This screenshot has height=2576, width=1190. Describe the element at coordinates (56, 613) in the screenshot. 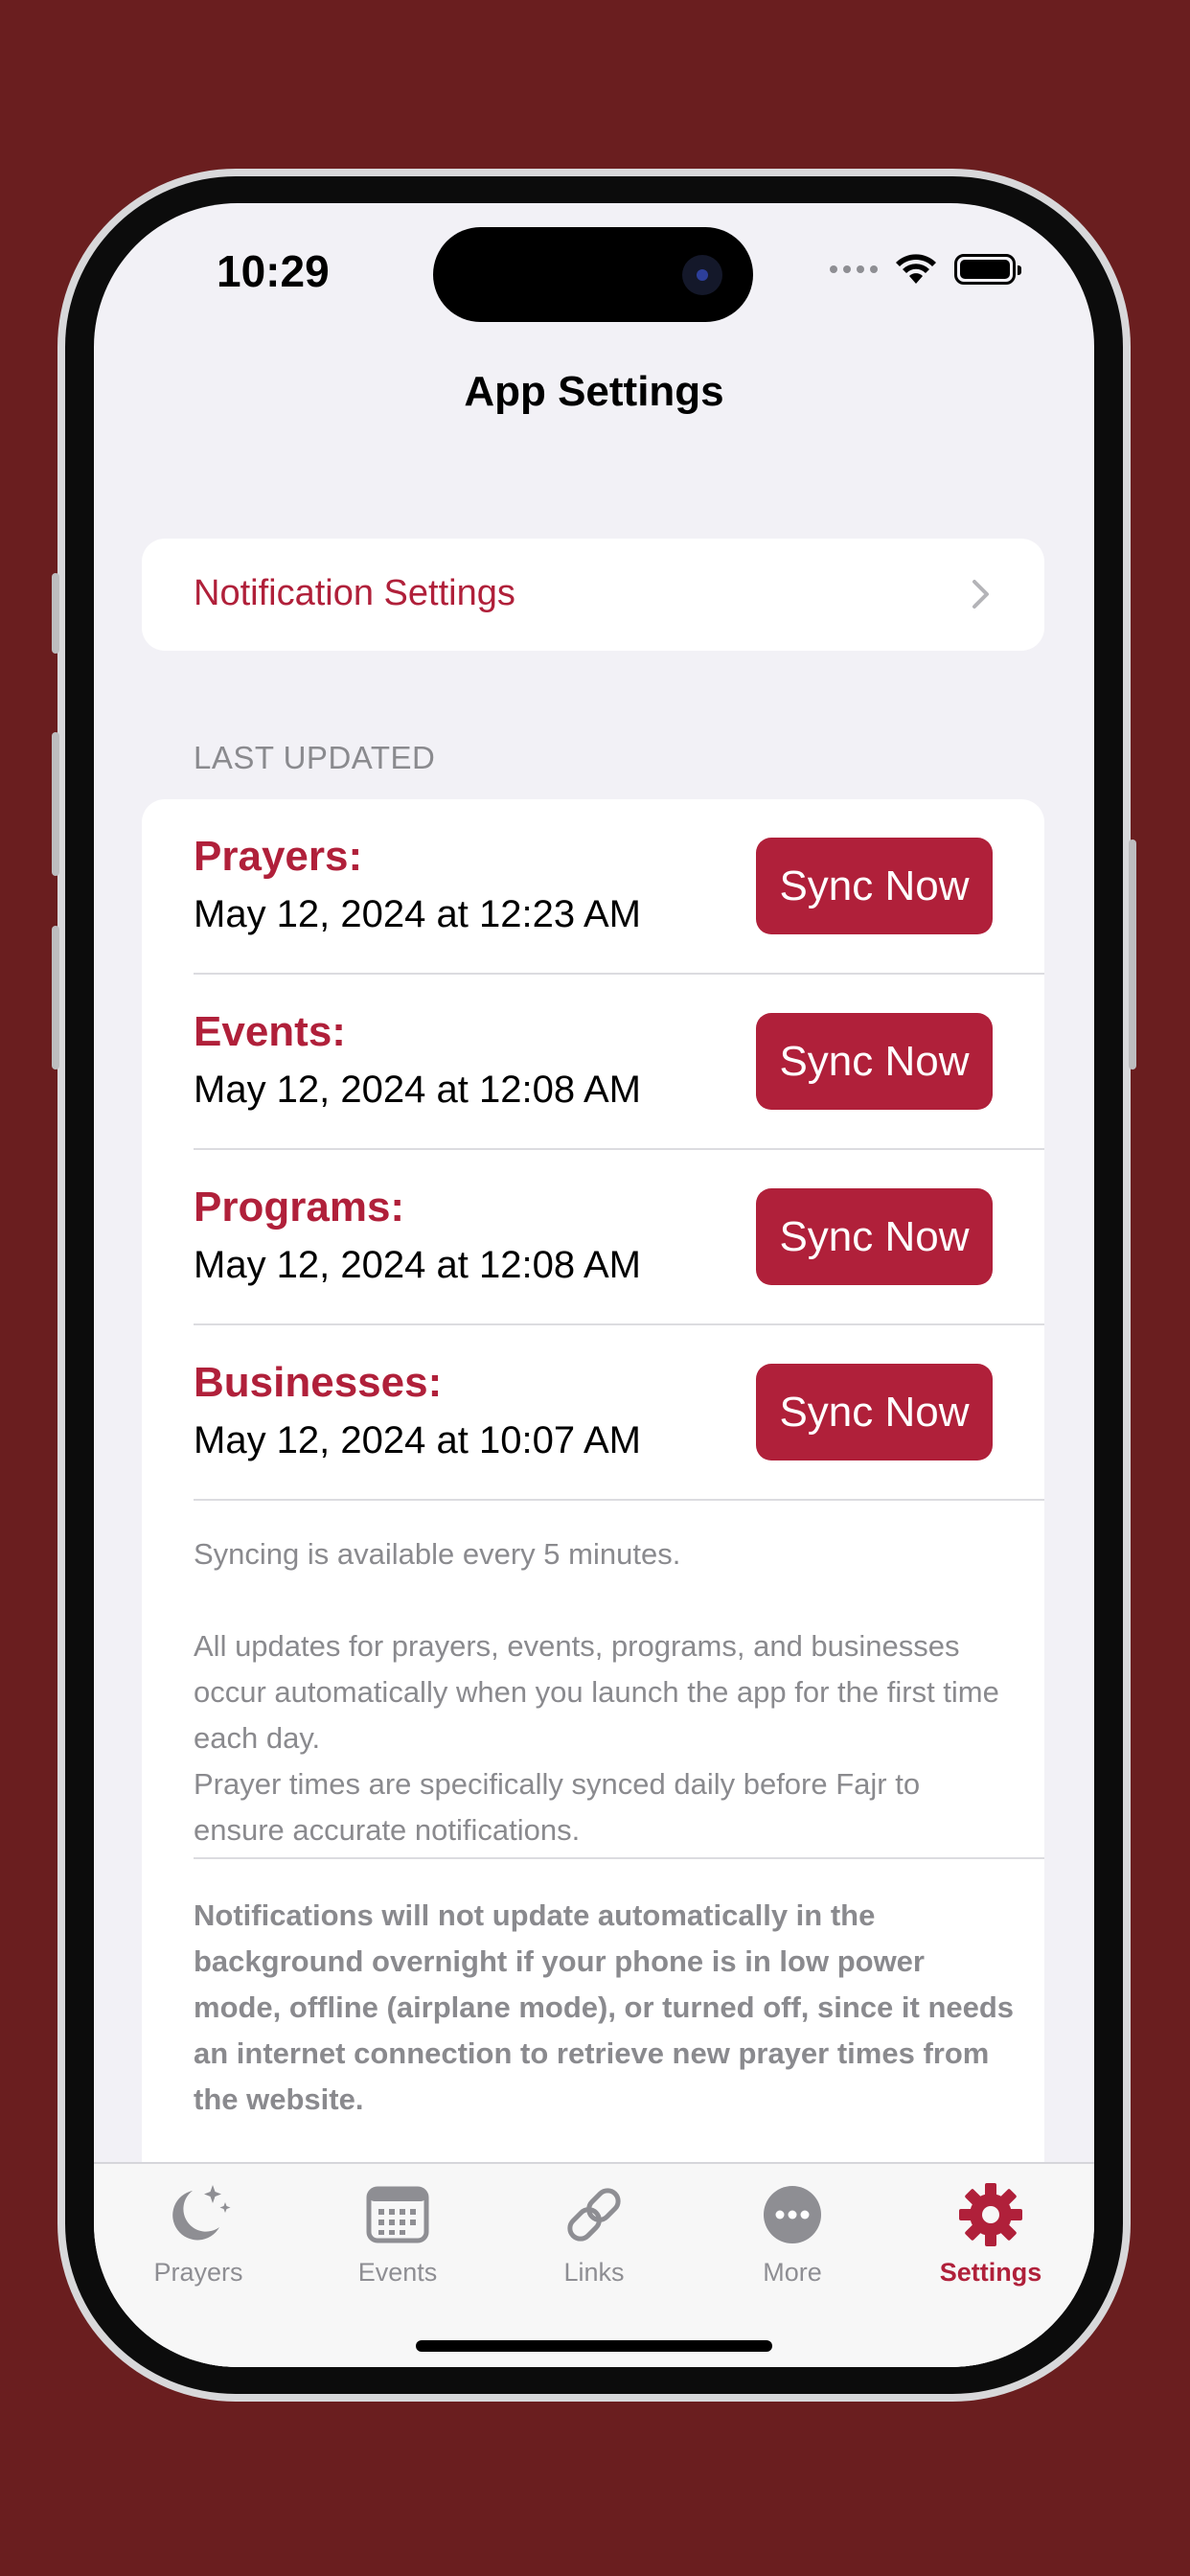

I see `action-button` at that location.